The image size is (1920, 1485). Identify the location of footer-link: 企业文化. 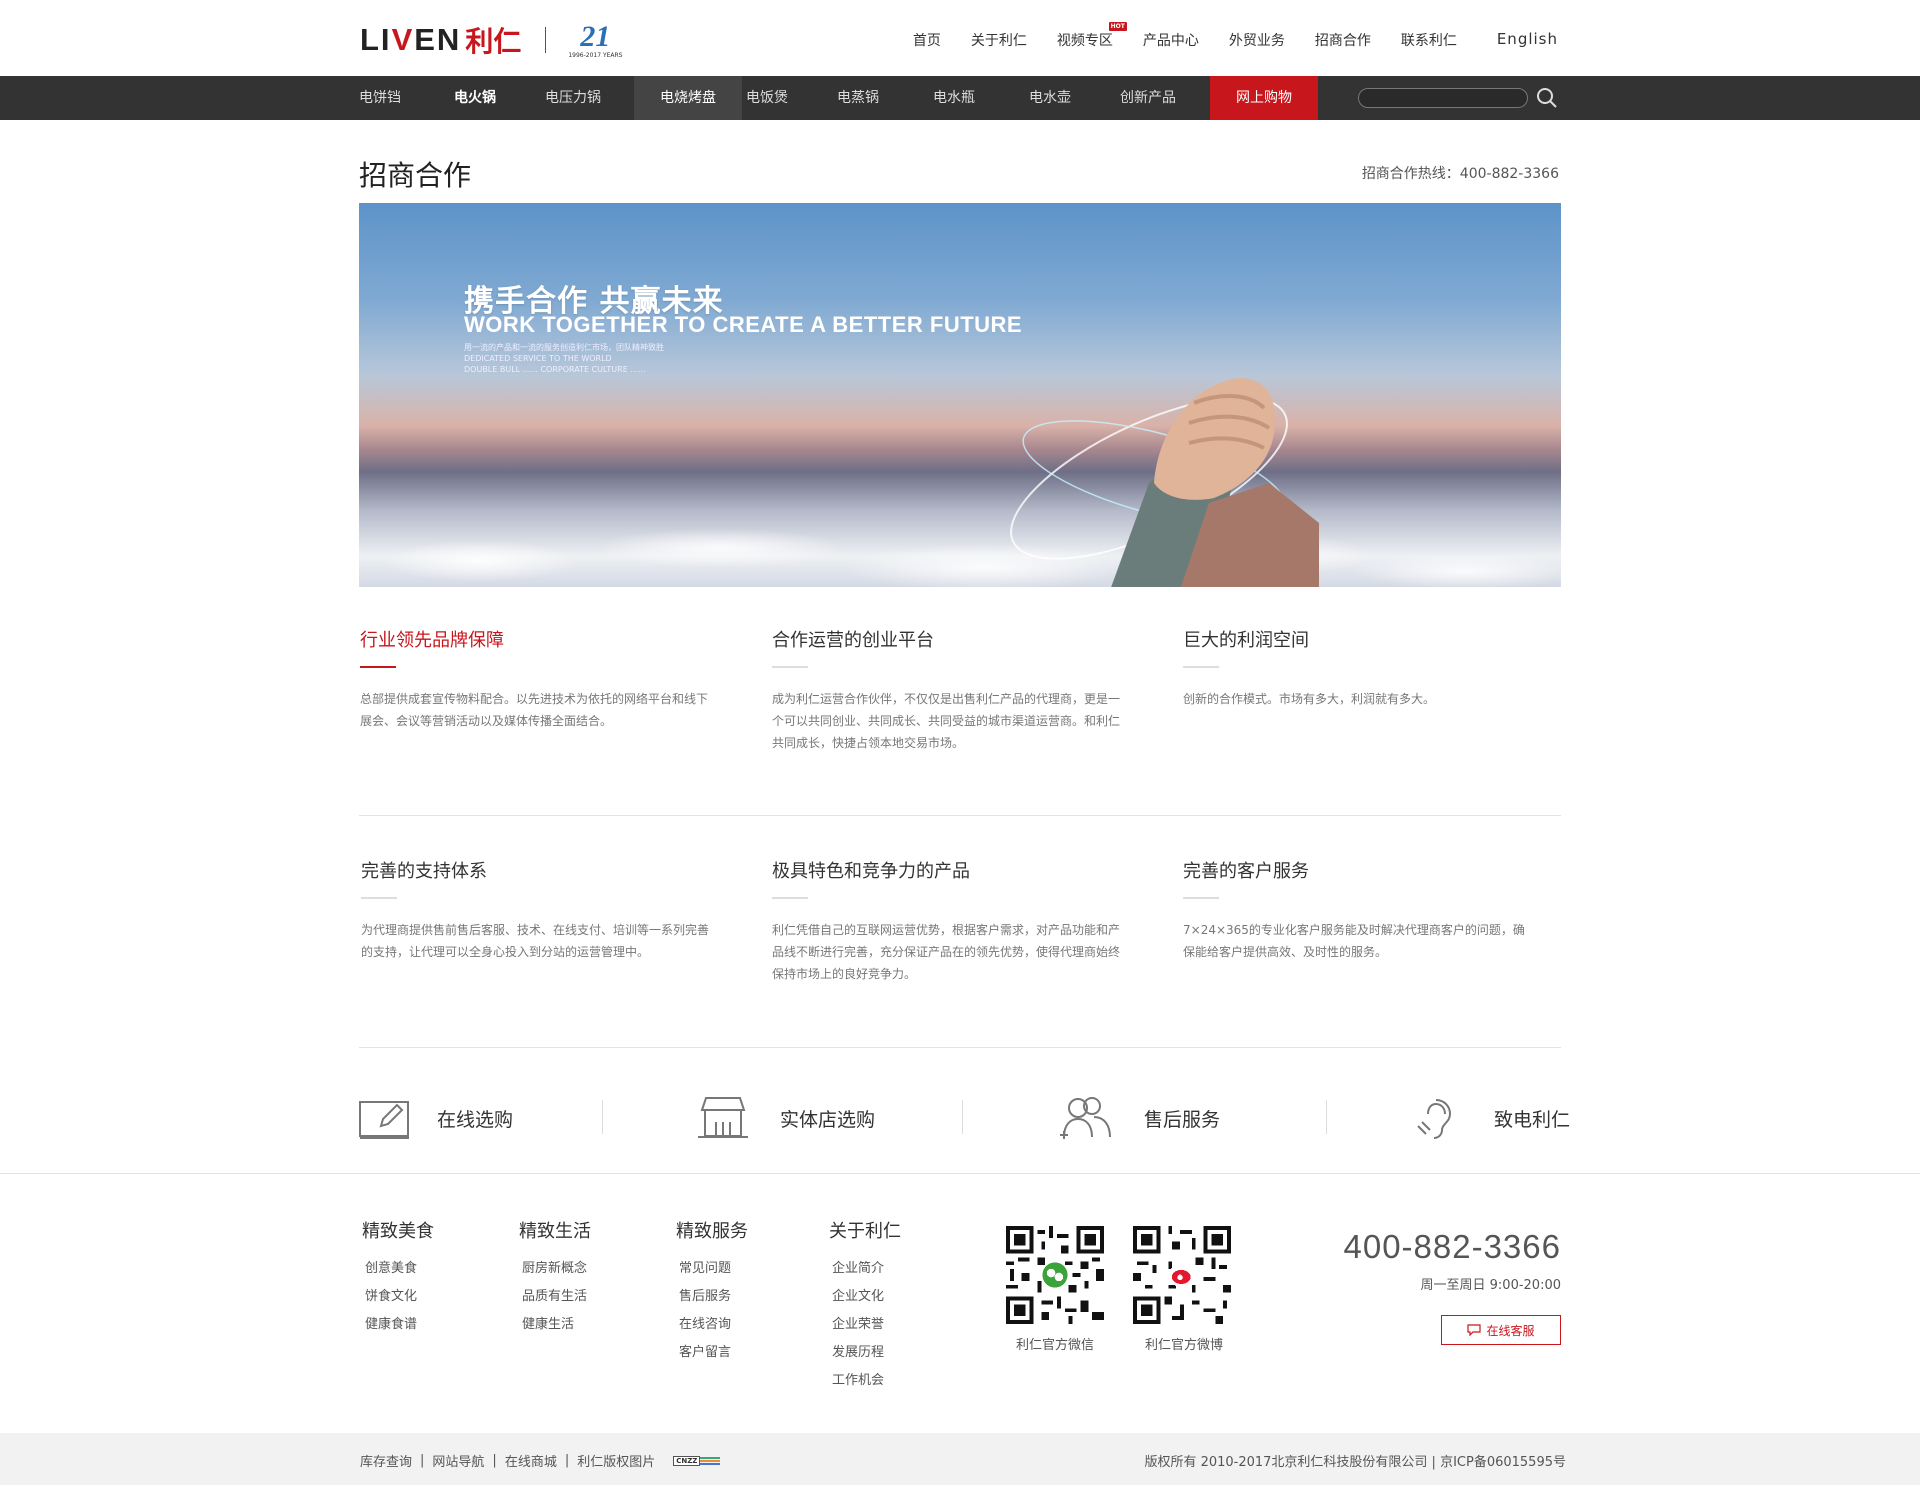
(865, 1297).